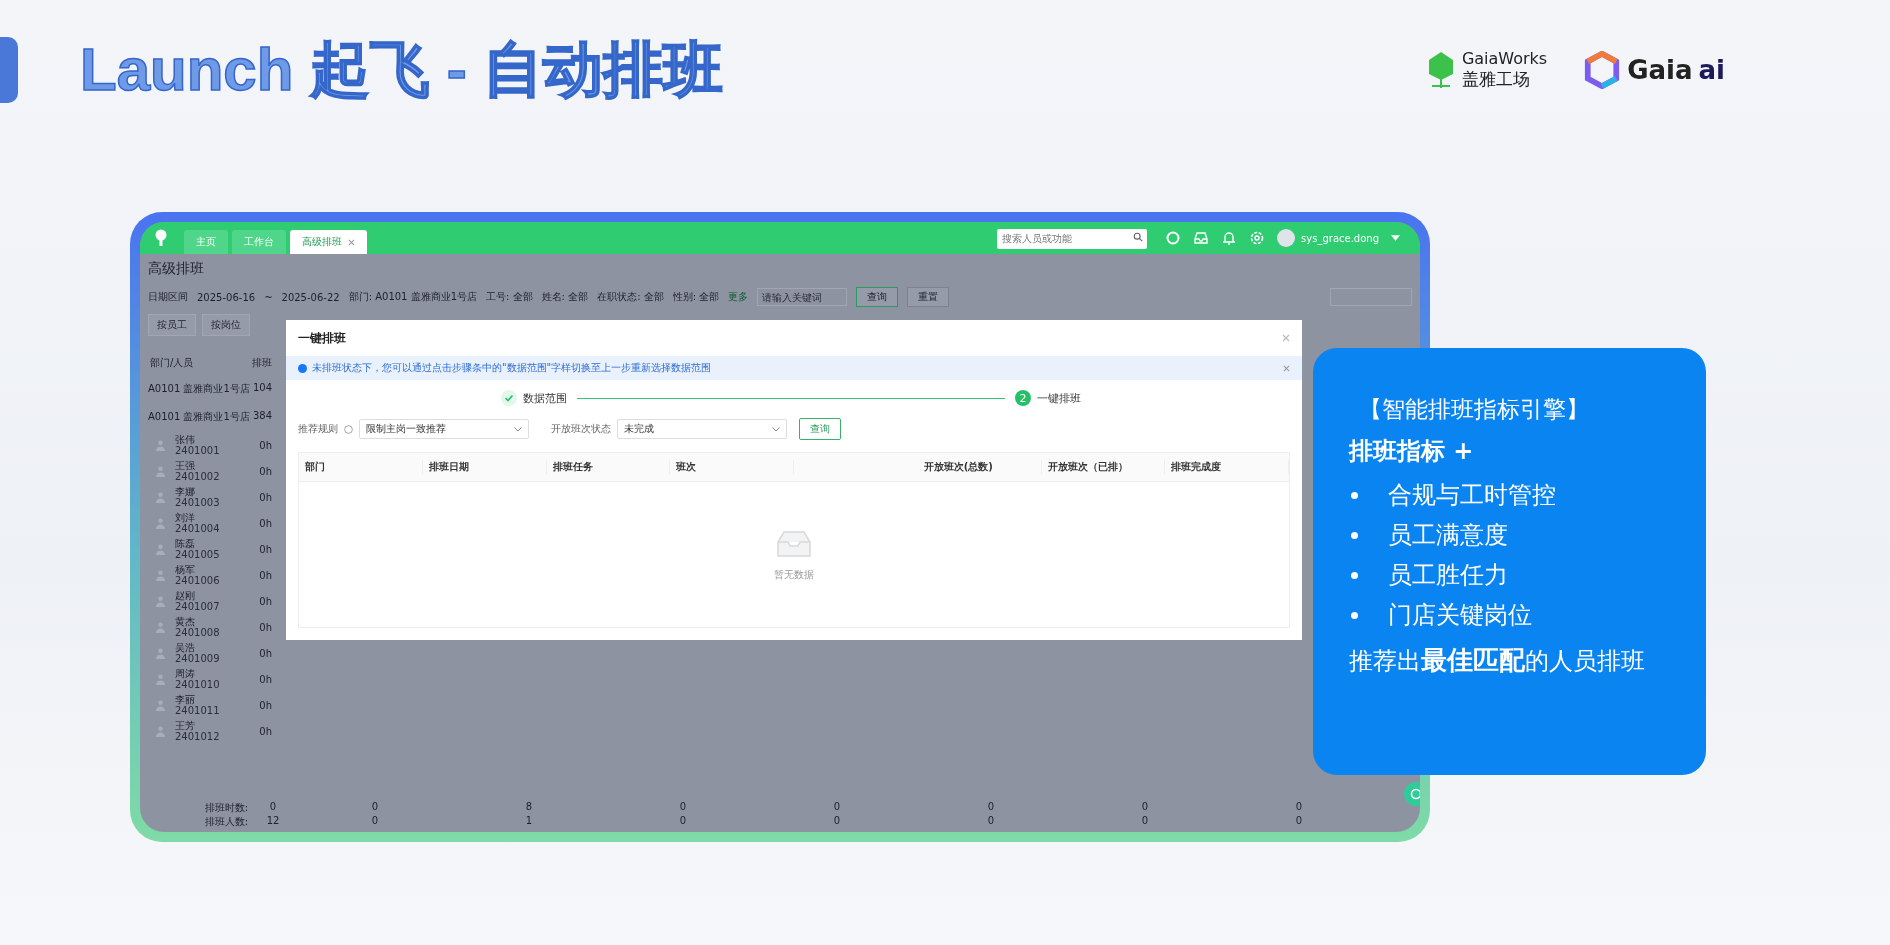  I want to click on column-header: 排班日期, so click(484, 467).